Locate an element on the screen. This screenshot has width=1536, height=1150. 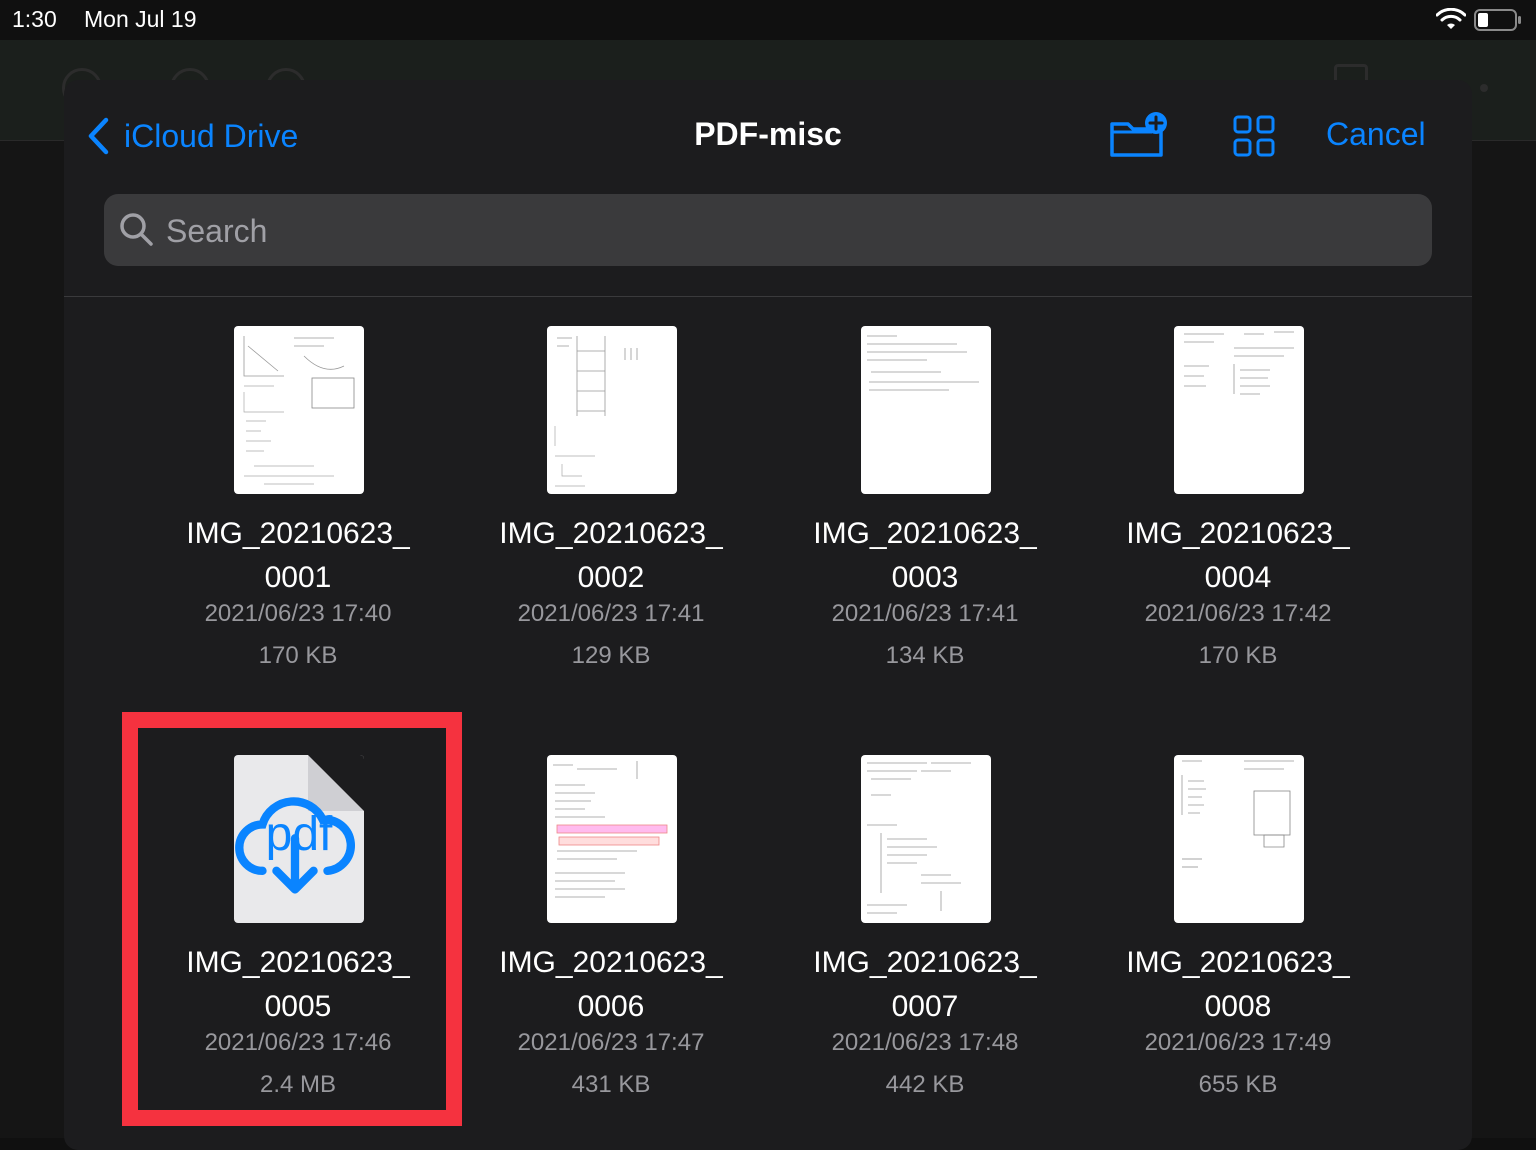
file-name: IMG_20210623_ 0007 is located at coordinates (925, 985).